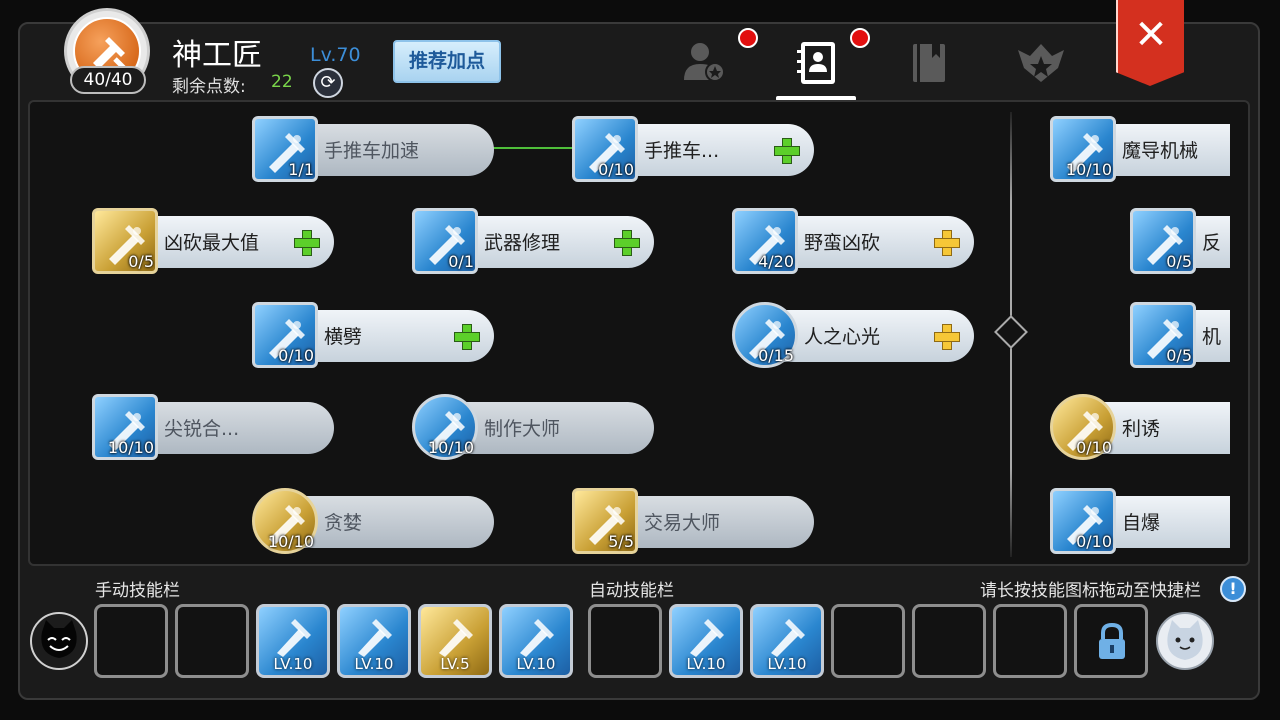  I want to click on skill-node: 制作大师 10/10, so click(533, 427).